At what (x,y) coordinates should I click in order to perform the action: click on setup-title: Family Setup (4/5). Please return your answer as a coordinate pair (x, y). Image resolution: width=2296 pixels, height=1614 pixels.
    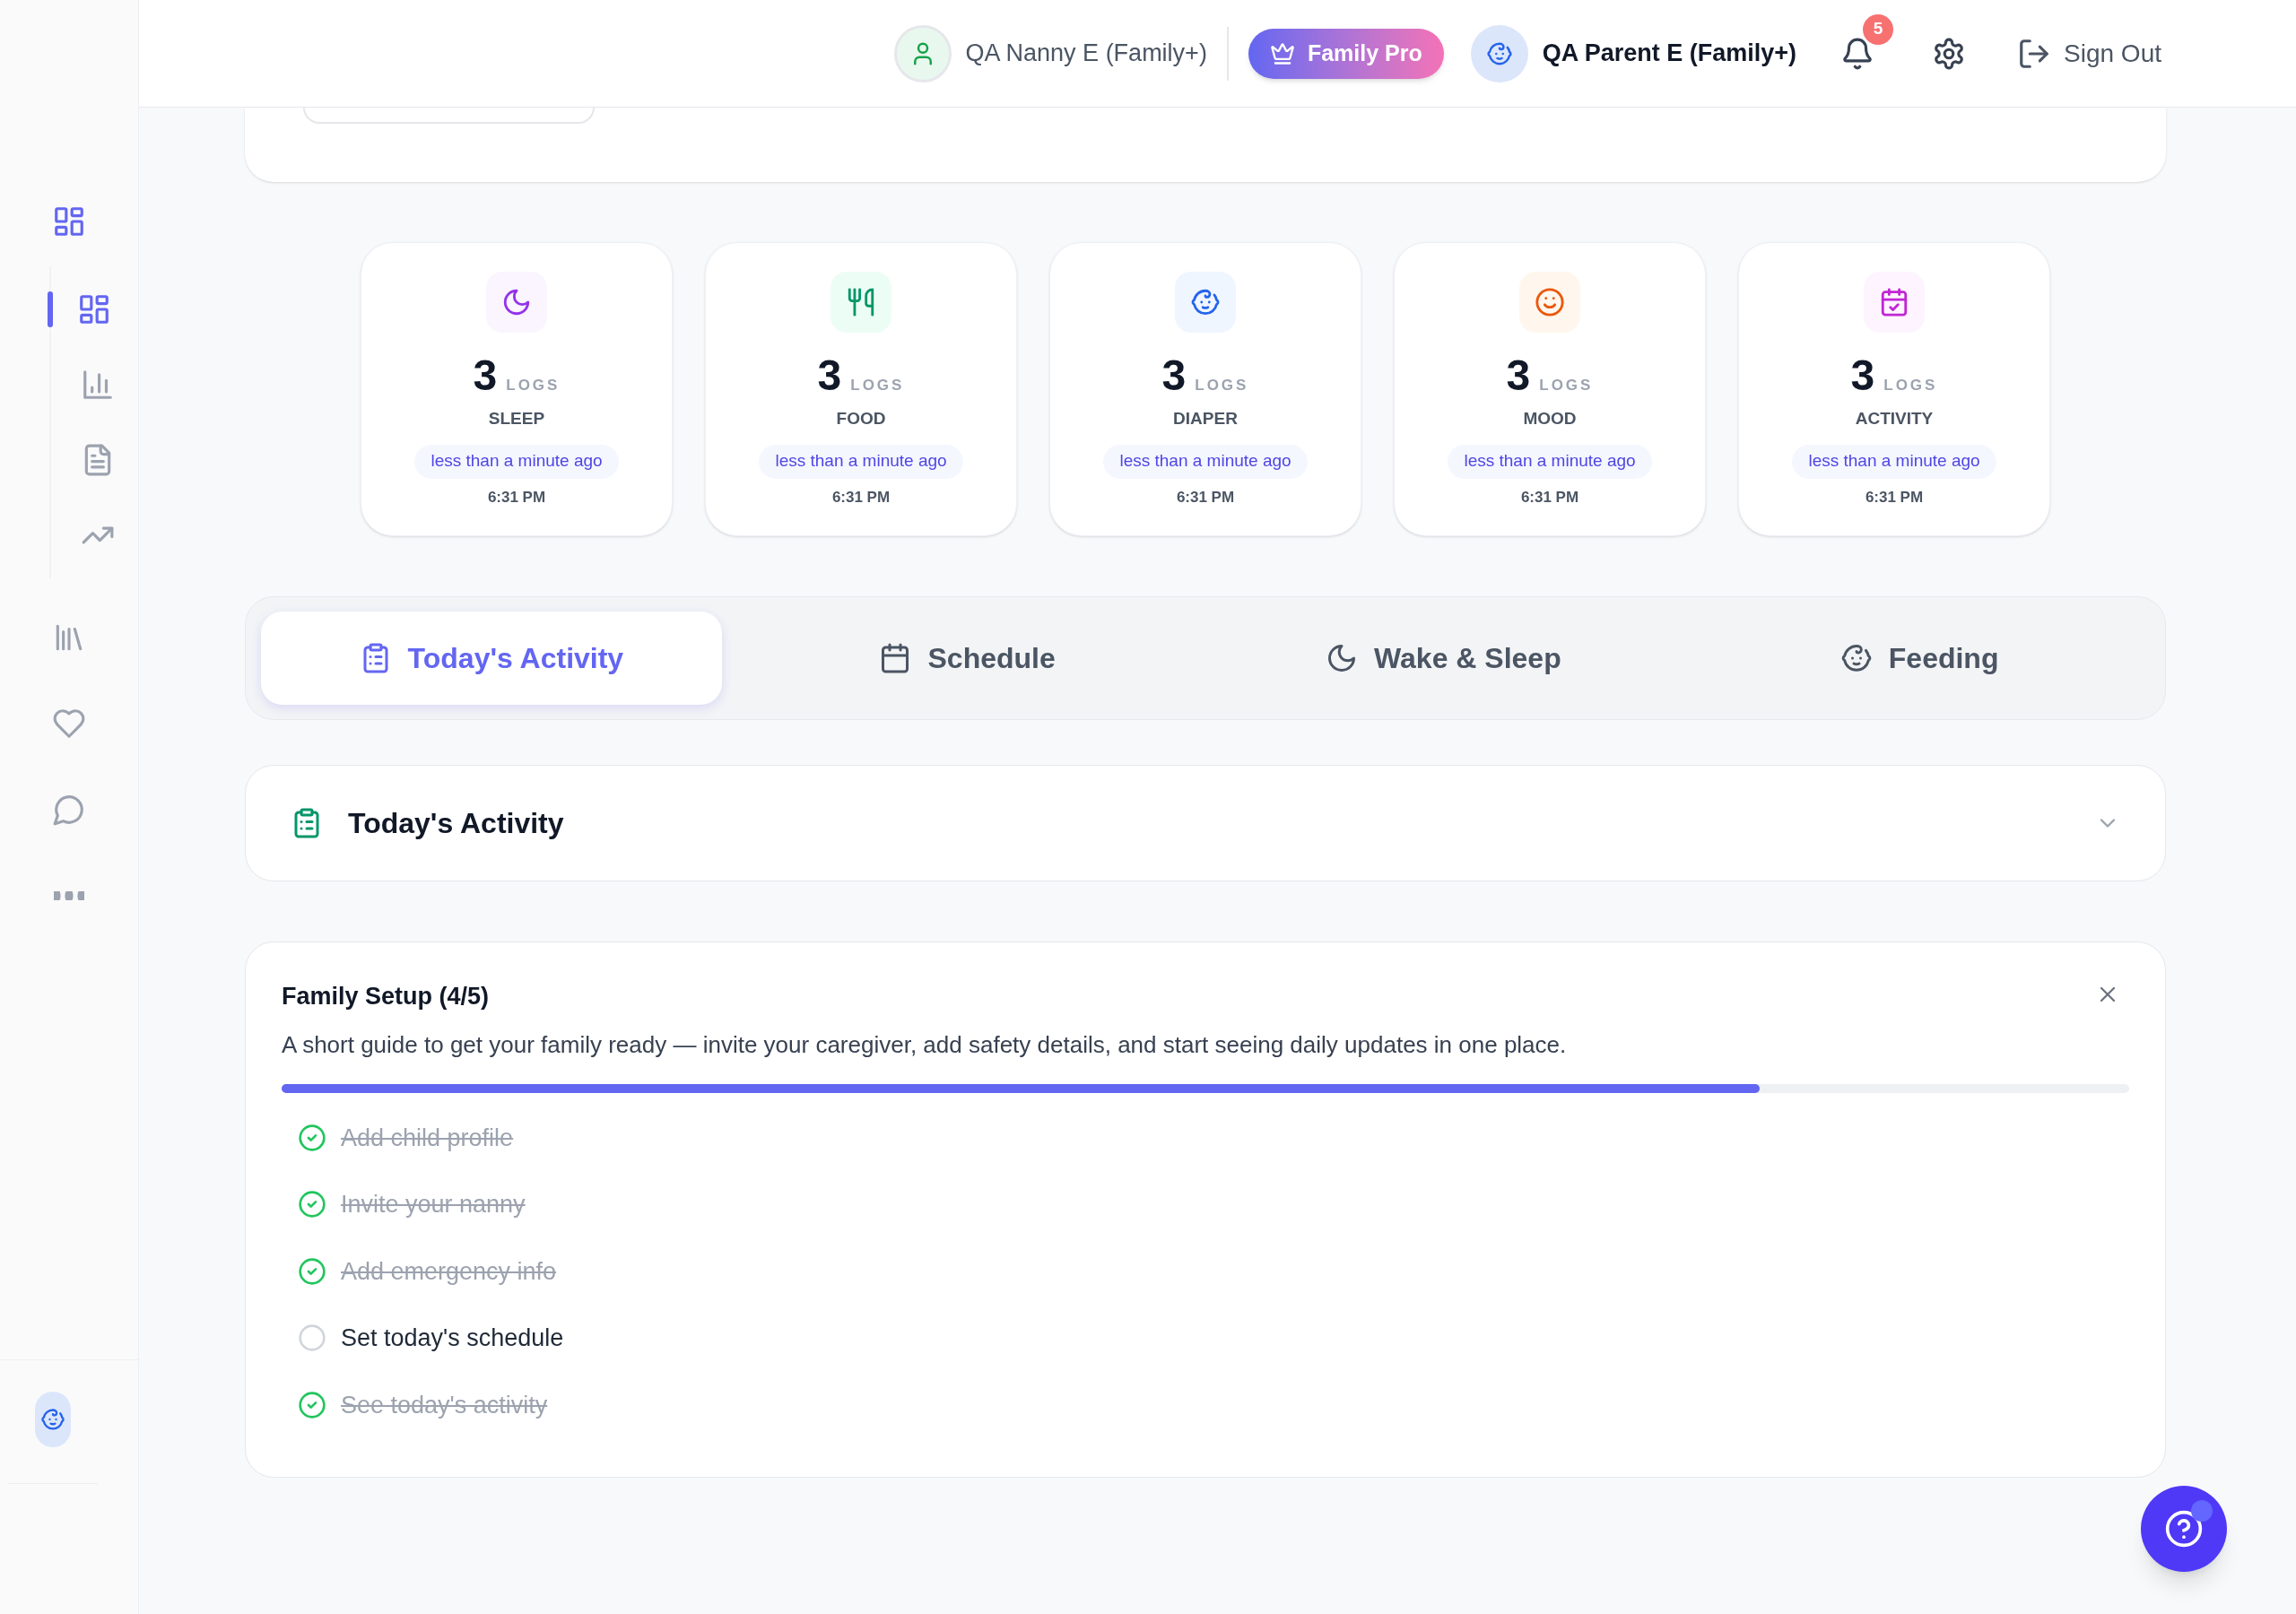
    Looking at the image, I should click on (386, 996).